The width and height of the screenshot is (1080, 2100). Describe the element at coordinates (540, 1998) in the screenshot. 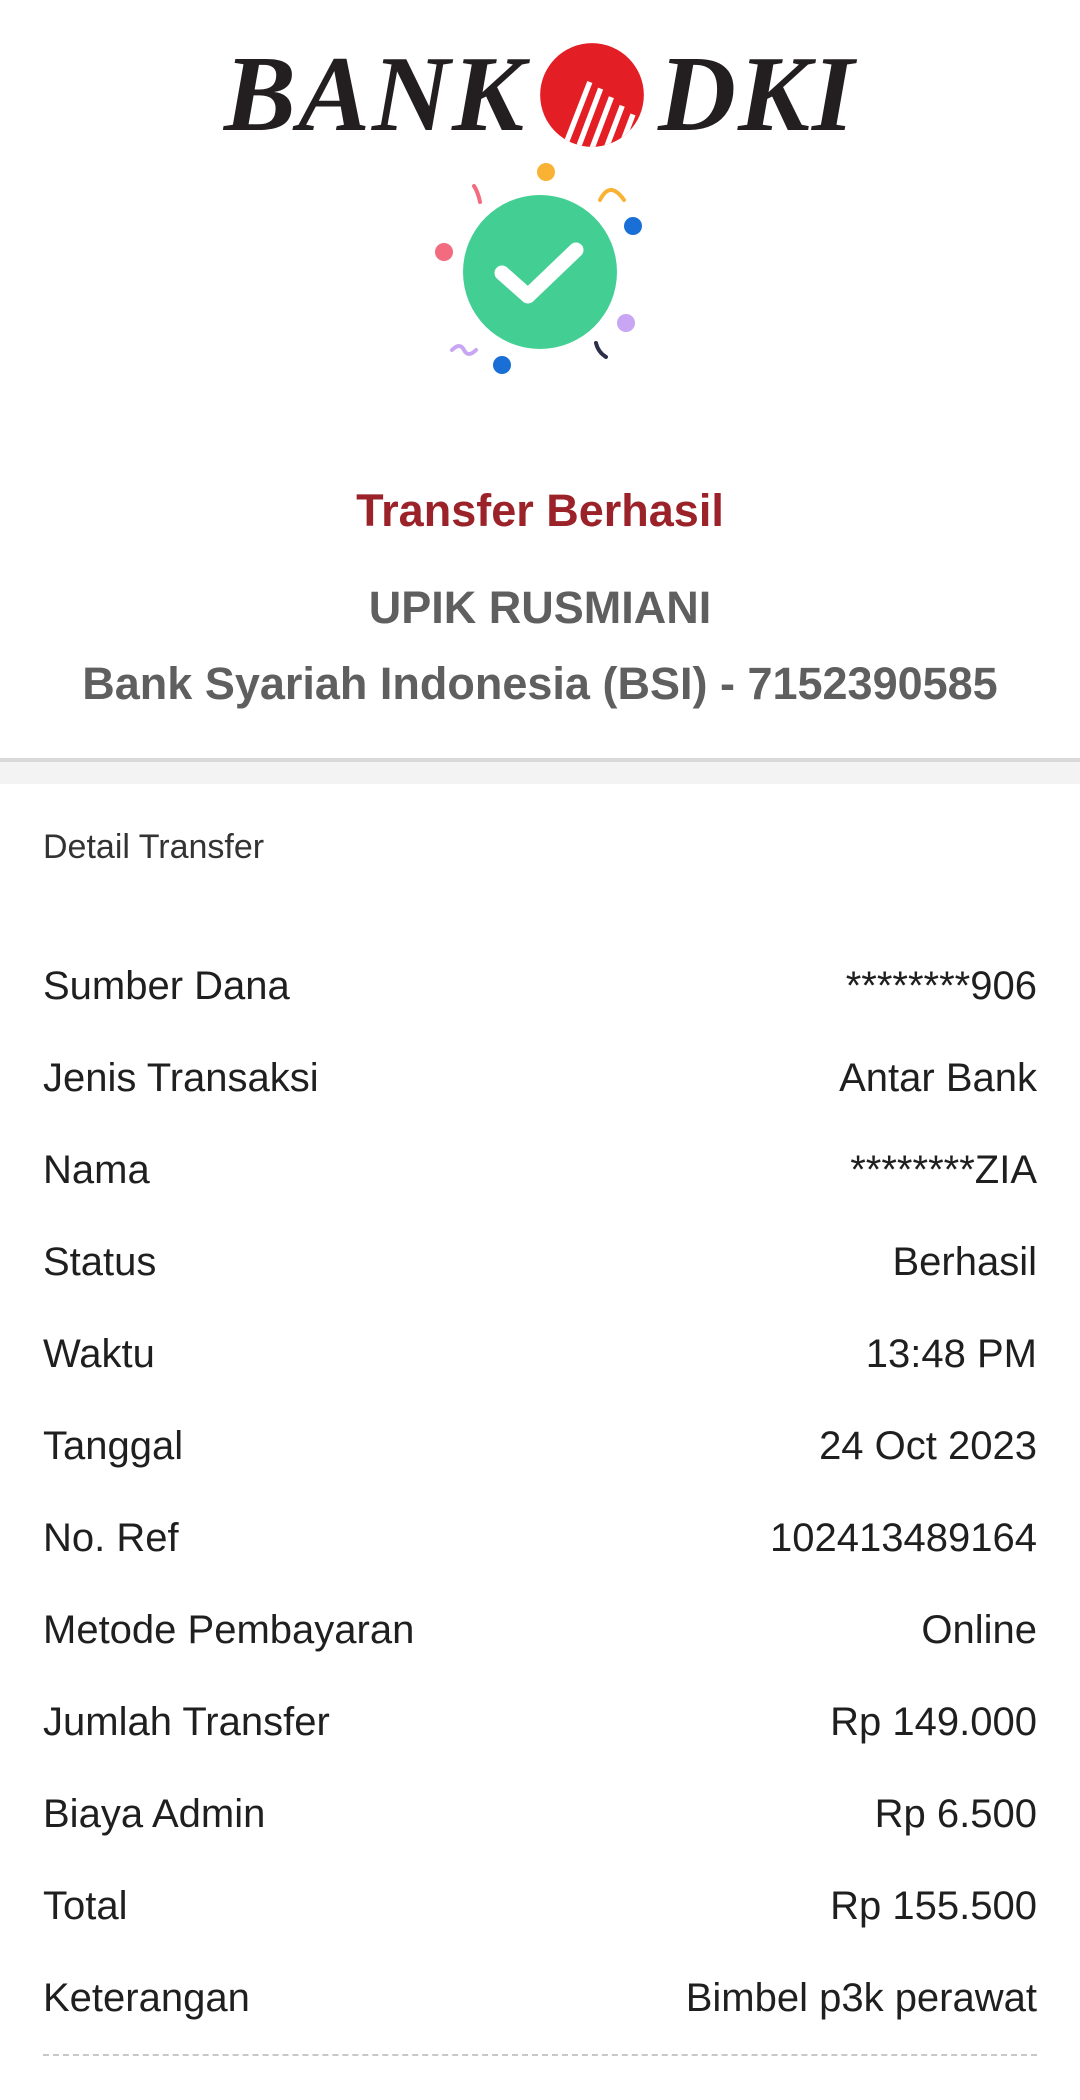

I see `detail-row-keterangan: Keterangan Bimbel p3k perawat` at that location.